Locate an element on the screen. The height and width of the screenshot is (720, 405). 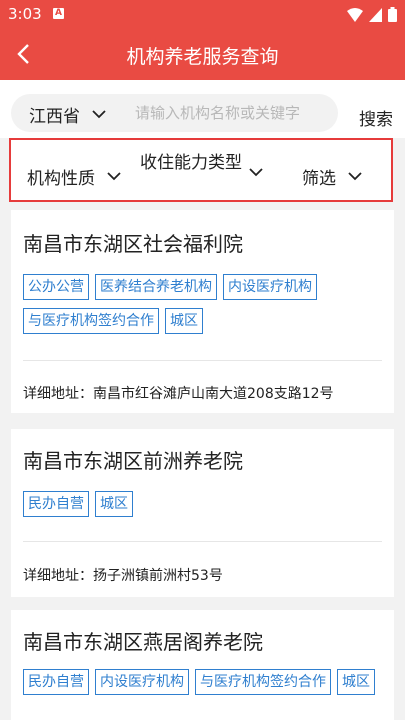
institution-address: 详细地址：南昌市红谷滩庐山南大道208支路12号 is located at coordinates (178, 393).